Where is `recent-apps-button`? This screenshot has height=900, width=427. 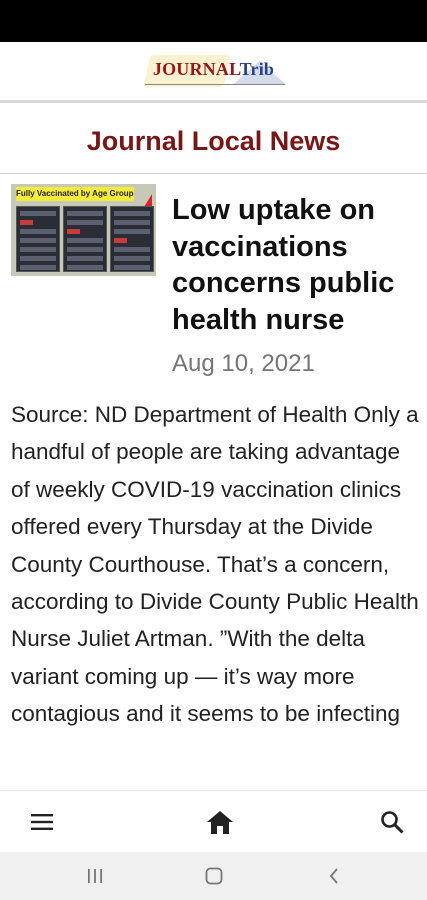 recent-apps-button is located at coordinates (95, 876).